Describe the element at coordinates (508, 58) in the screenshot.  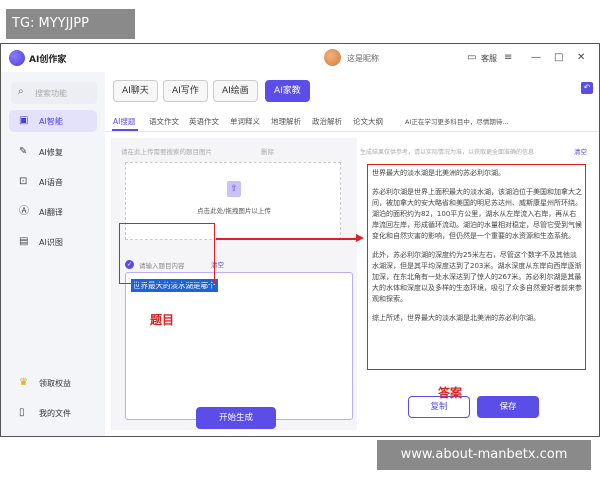
I see `menu-icon: ≡` at that location.